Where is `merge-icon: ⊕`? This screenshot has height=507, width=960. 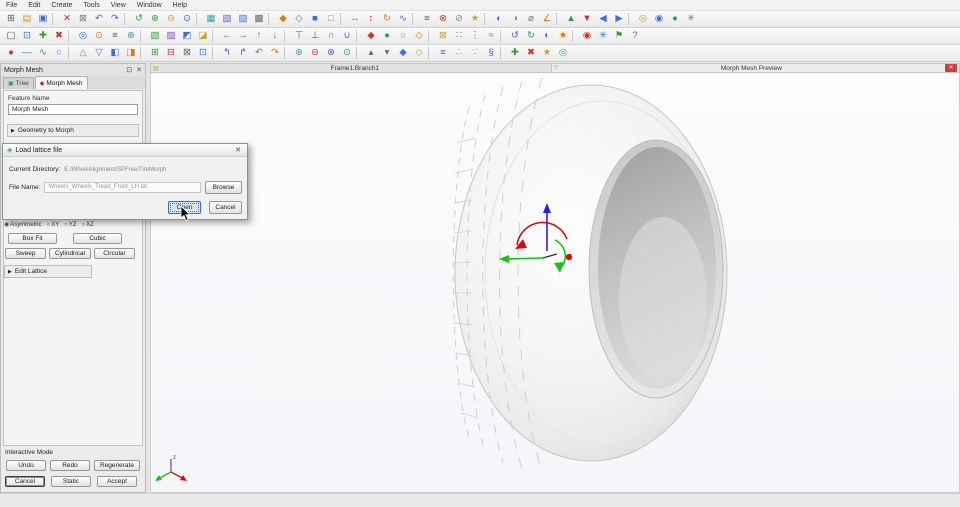
merge-icon: ⊕ is located at coordinates (131, 36).